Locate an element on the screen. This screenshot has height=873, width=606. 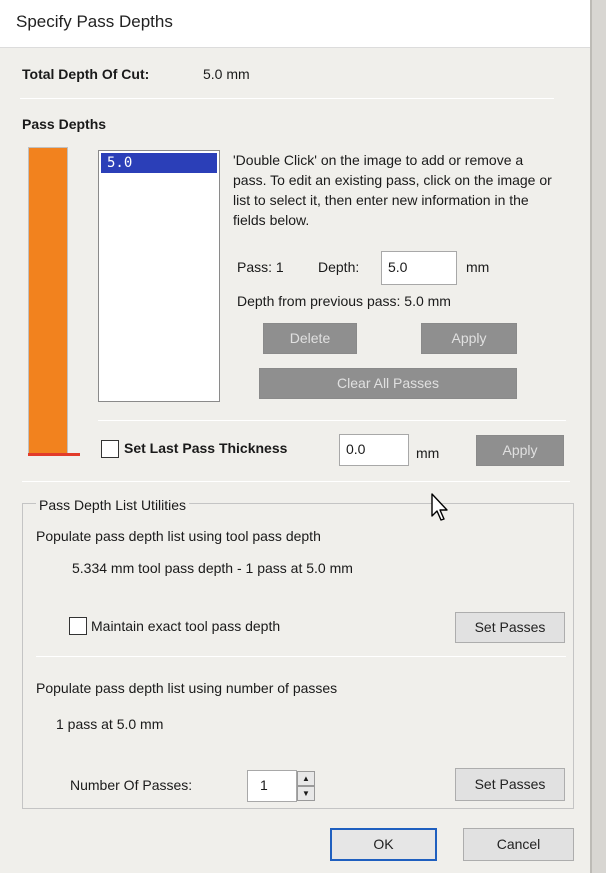
pass-depth-list: 5.0 is located at coordinates (159, 276).